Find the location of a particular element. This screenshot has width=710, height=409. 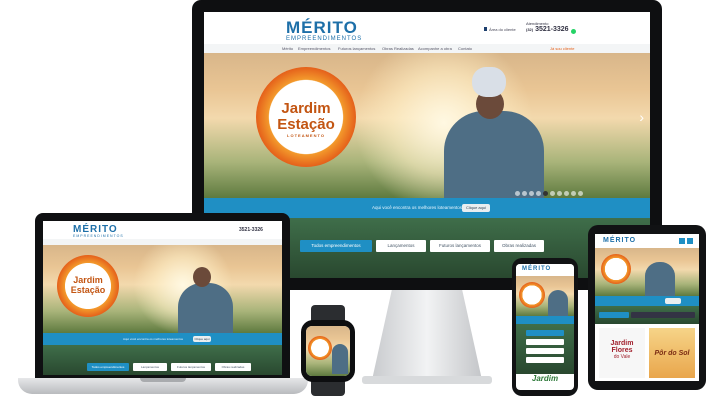

phone-tabs is located at coordinates (545, 349).